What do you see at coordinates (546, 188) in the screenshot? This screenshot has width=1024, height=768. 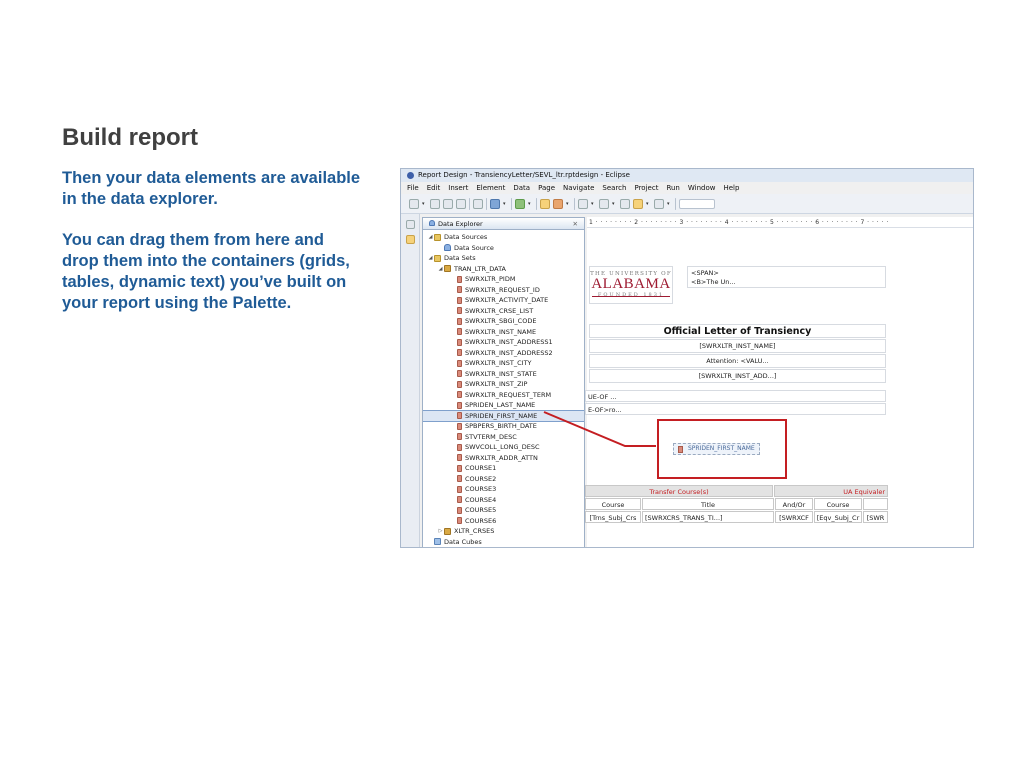 I see `menu-page: Page` at bounding box center [546, 188].